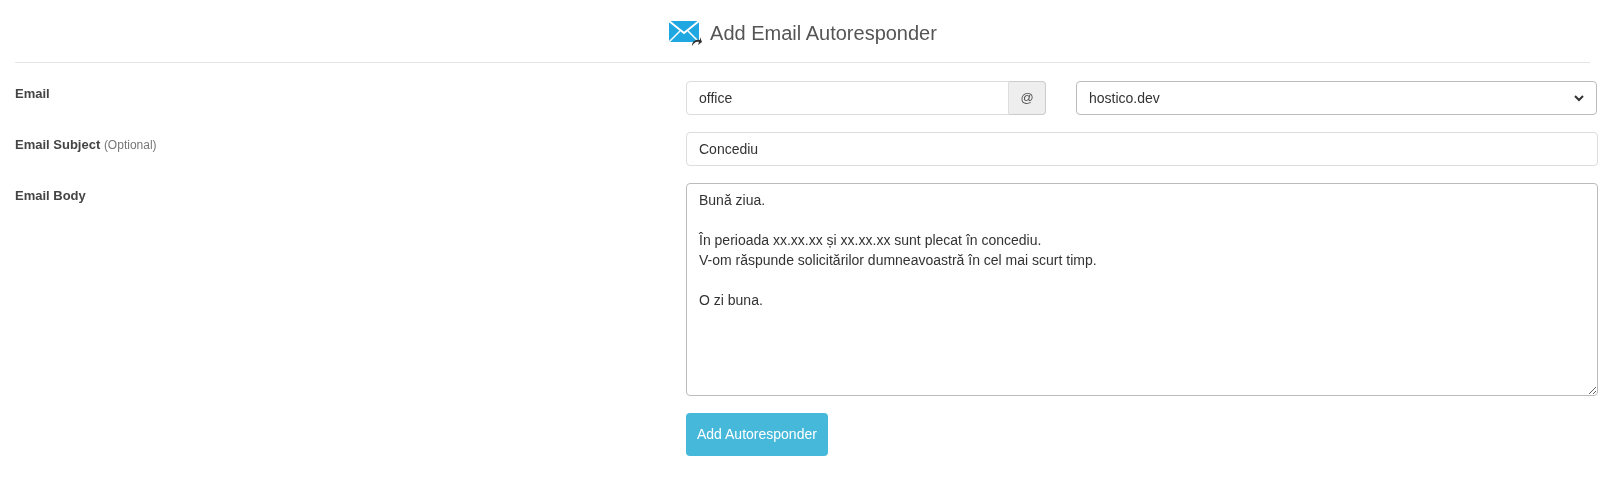  I want to click on subject-input: Concediu, so click(1142, 149).